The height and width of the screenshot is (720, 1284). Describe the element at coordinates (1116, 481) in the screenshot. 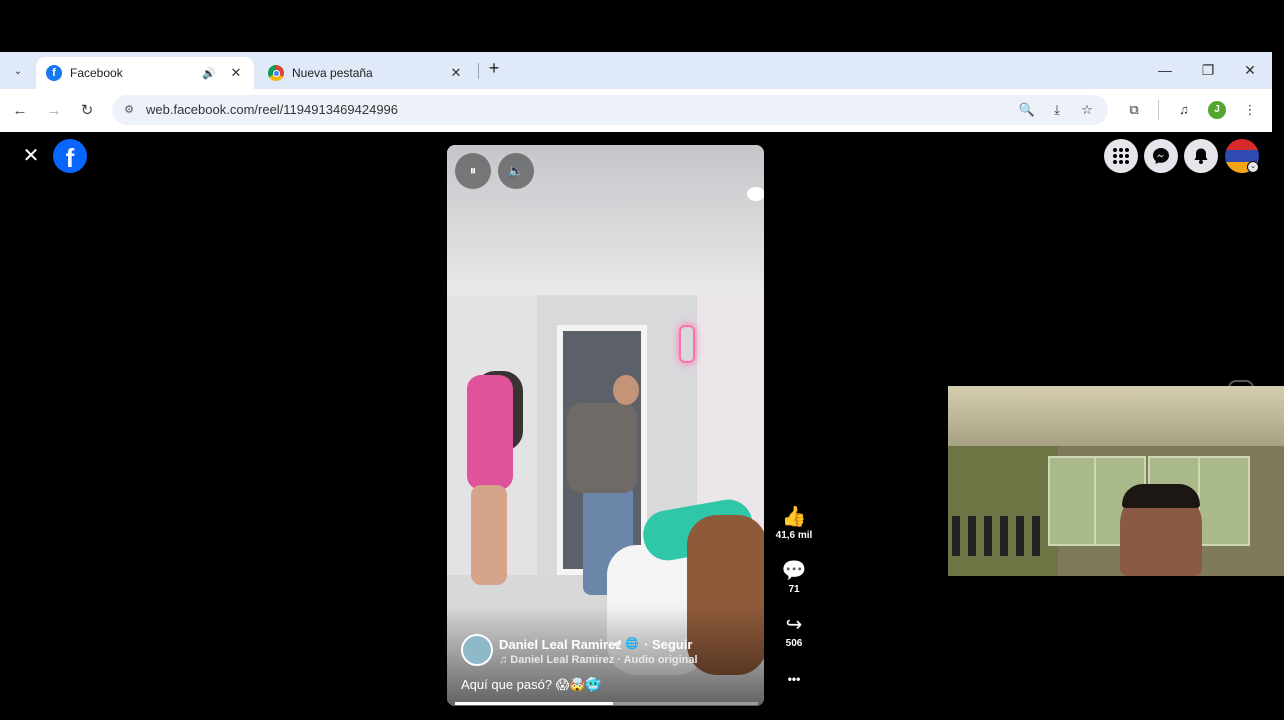

I see `webcam-overlay` at that location.